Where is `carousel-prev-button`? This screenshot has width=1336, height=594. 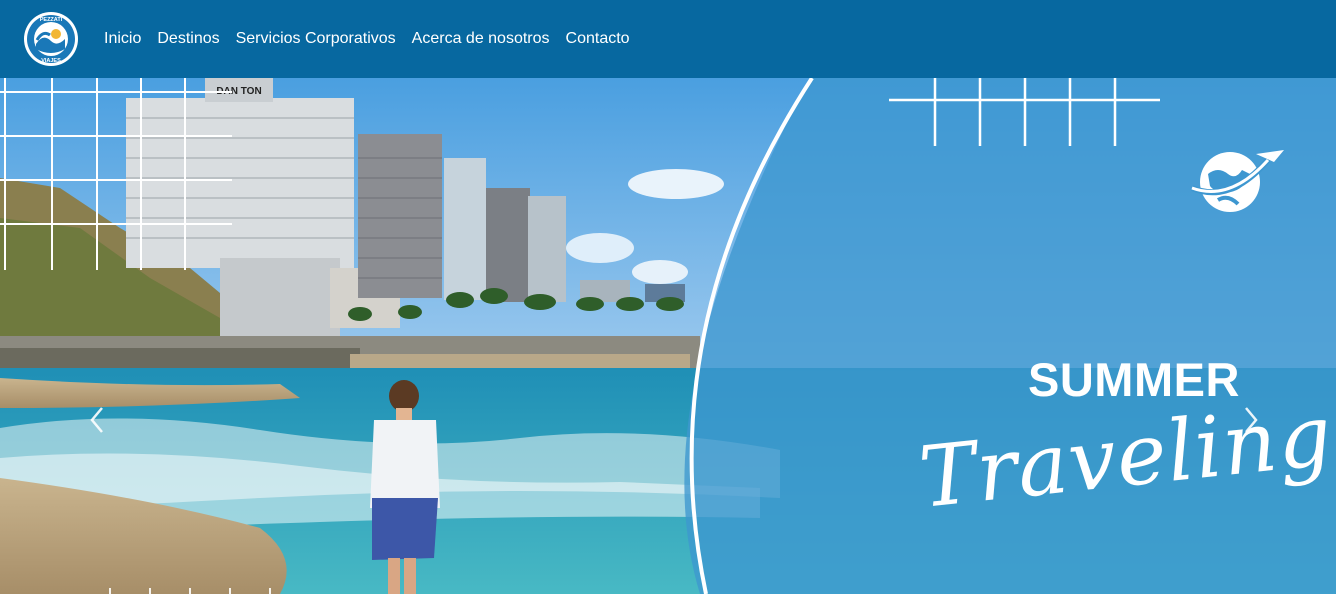 carousel-prev-button is located at coordinates (97, 420).